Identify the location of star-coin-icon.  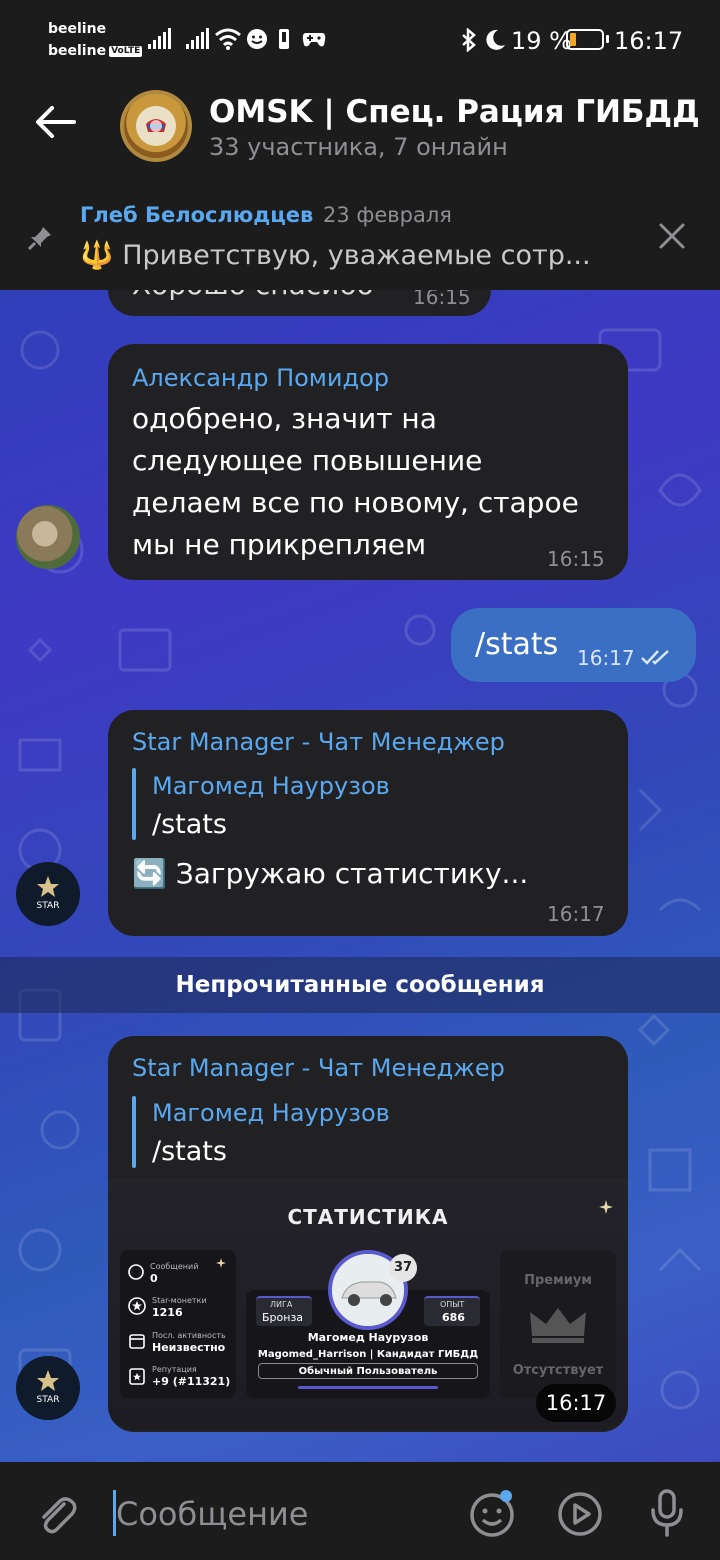
(137, 1306).